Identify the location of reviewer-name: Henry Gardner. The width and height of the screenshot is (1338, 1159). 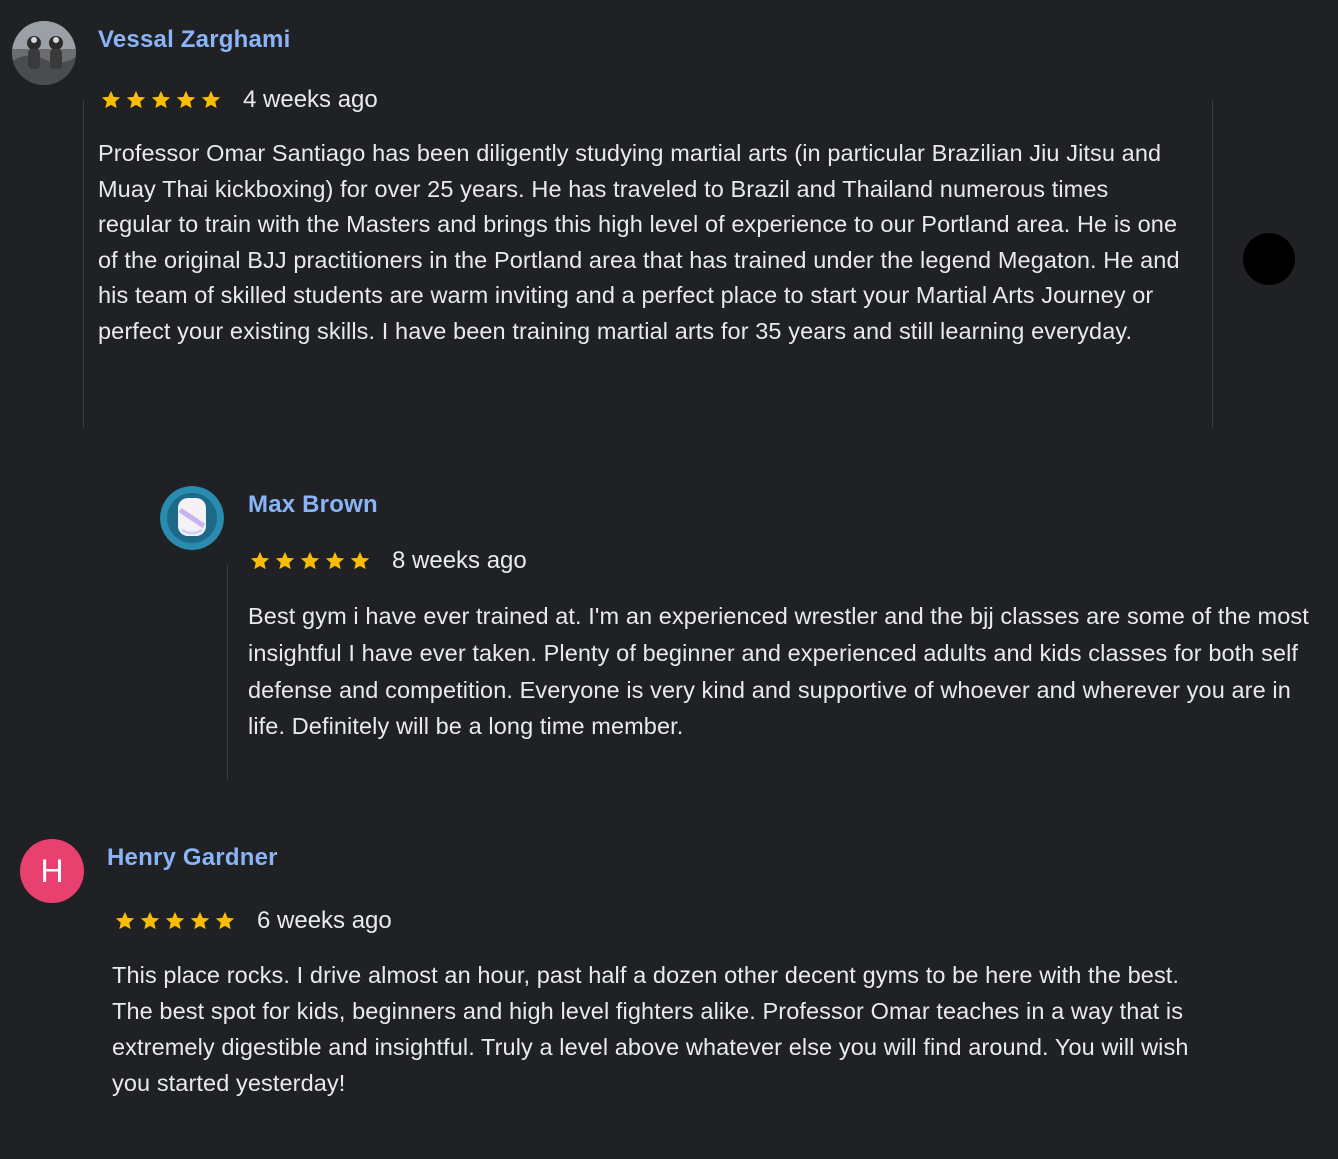
(192, 858).